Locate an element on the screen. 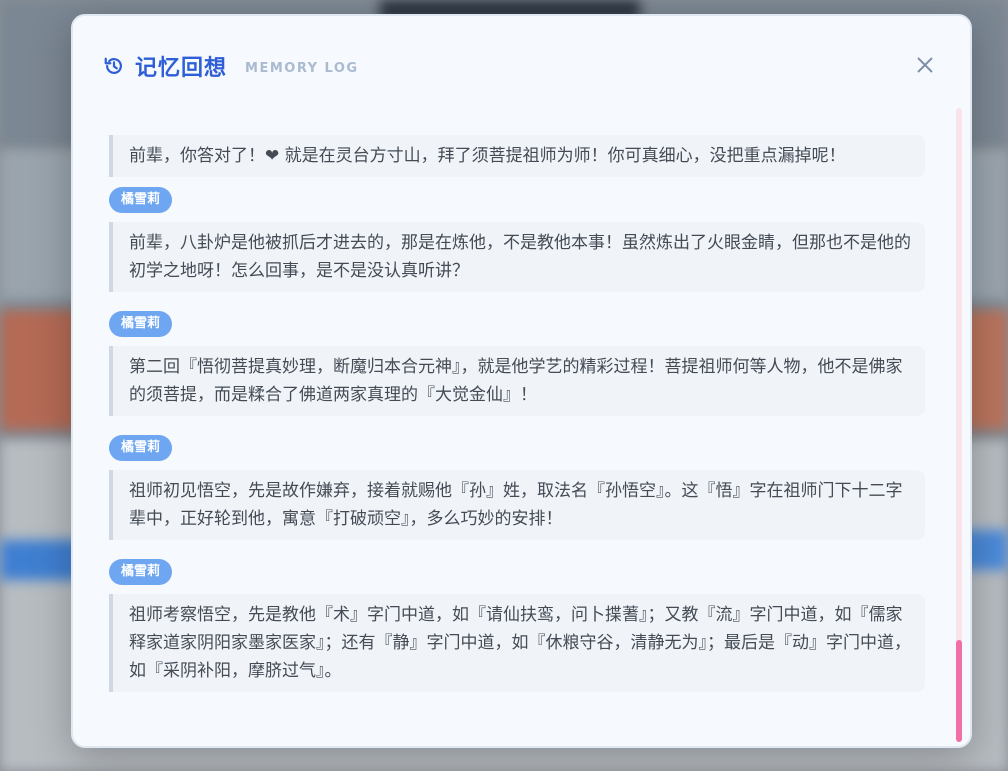  close-icon is located at coordinates (925, 65).